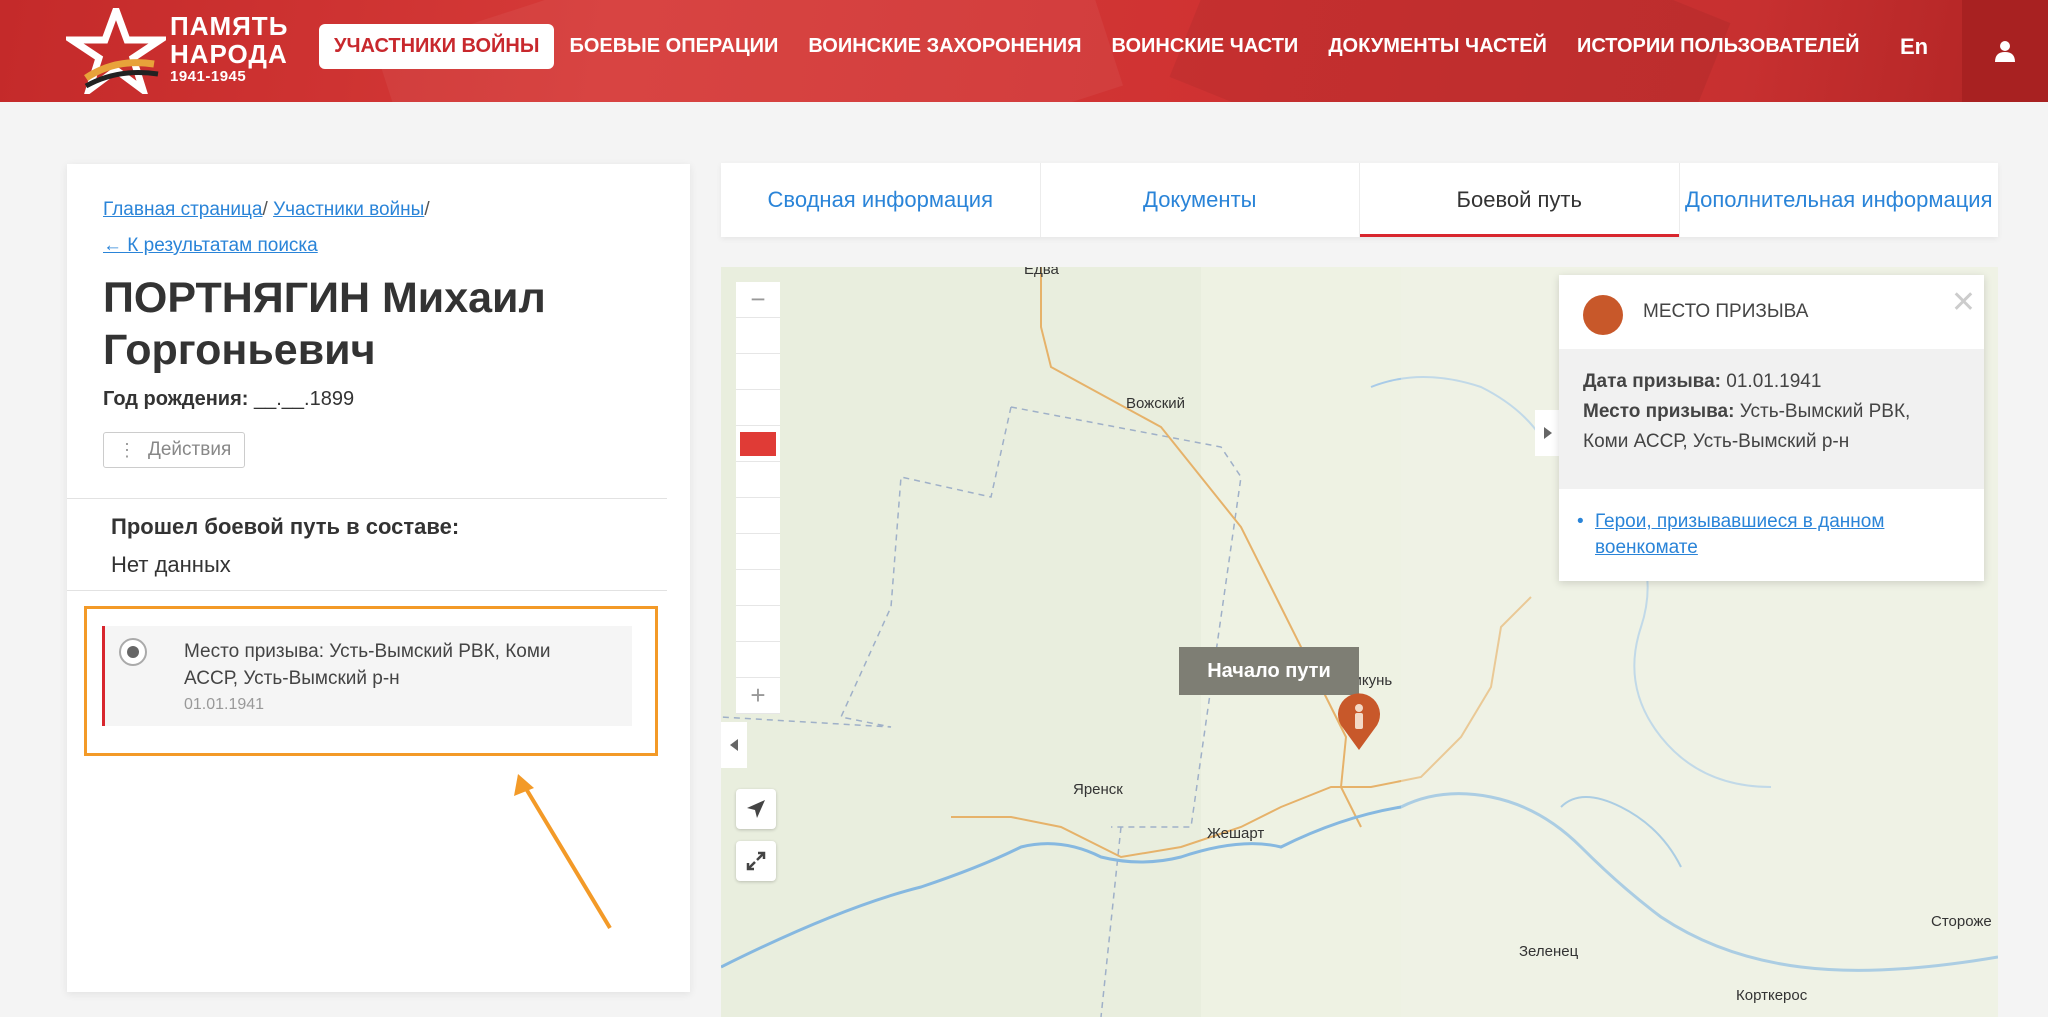 This screenshot has width=2048, height=1017. What do you see at coordinates (176, 399) in the screenshot?
I see `birth-label: Год рождения:` at bounding box center [176, 399].